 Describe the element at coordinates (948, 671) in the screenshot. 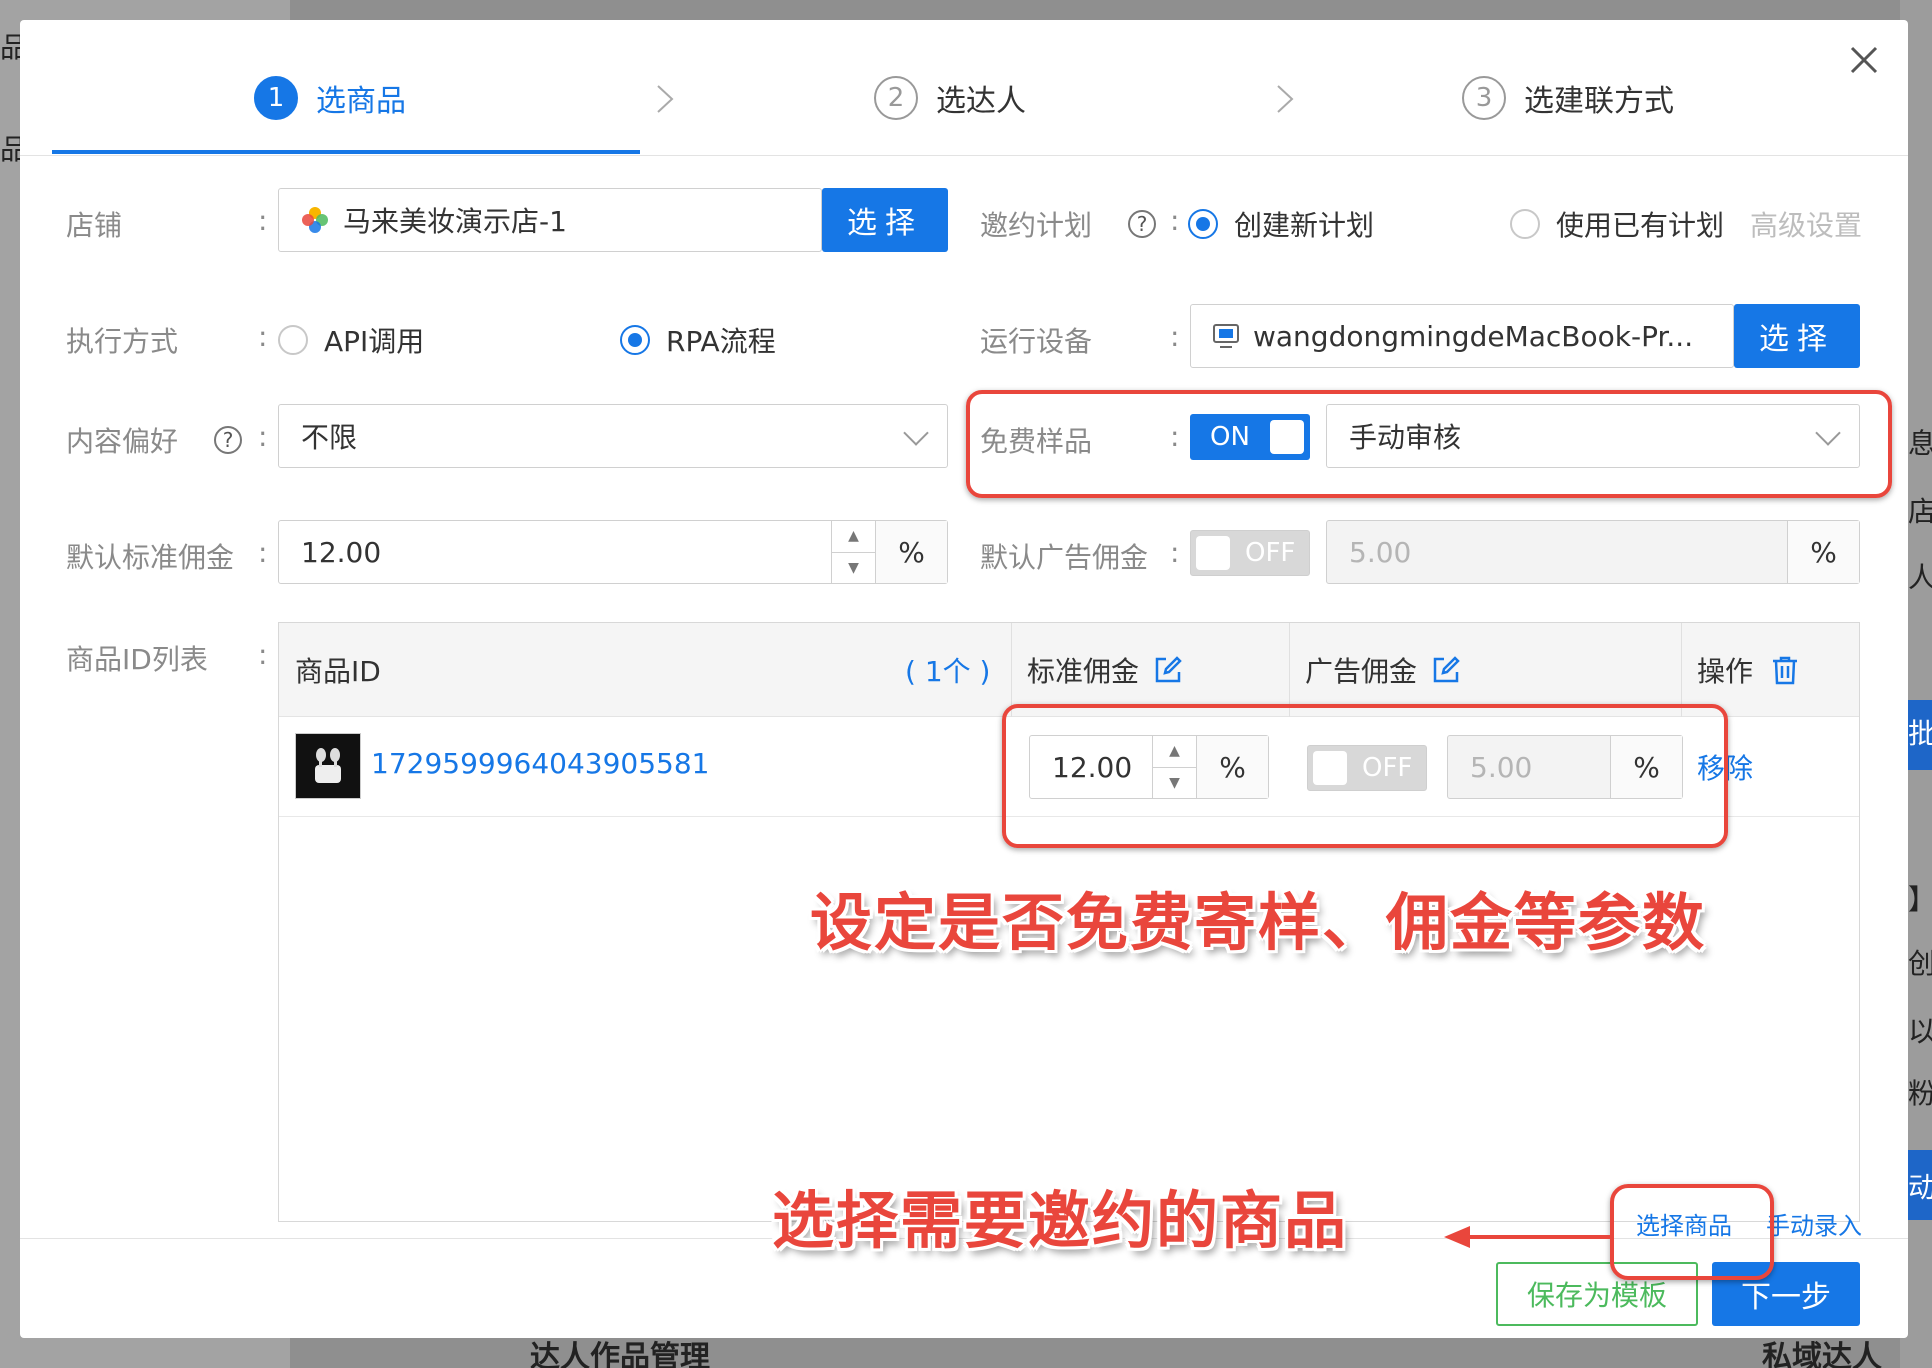

I see `product-count: ( 1个 )` at that location.